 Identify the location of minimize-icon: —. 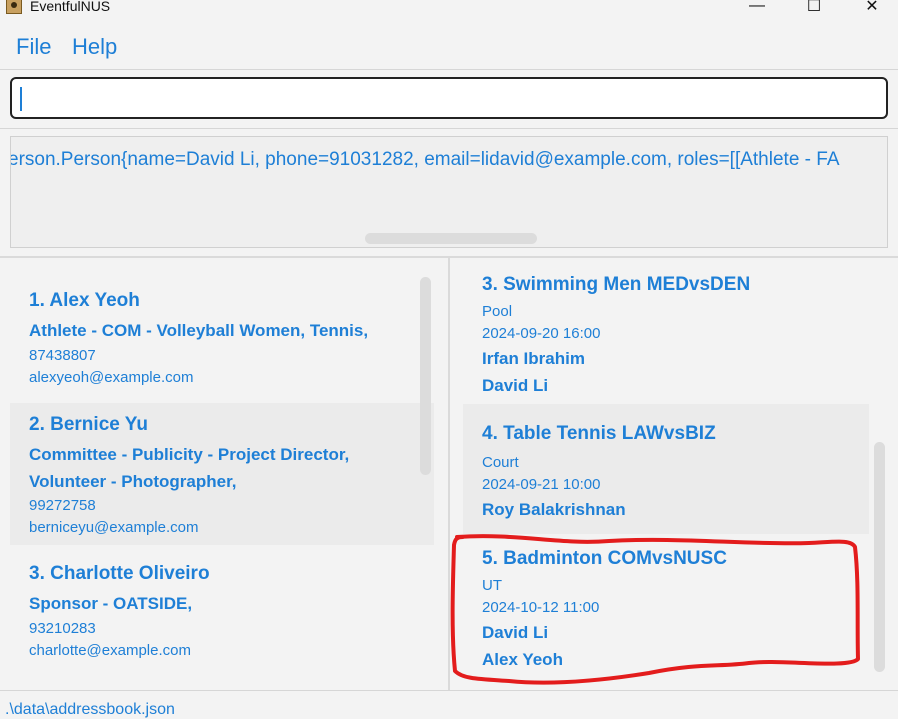
(757, 7).